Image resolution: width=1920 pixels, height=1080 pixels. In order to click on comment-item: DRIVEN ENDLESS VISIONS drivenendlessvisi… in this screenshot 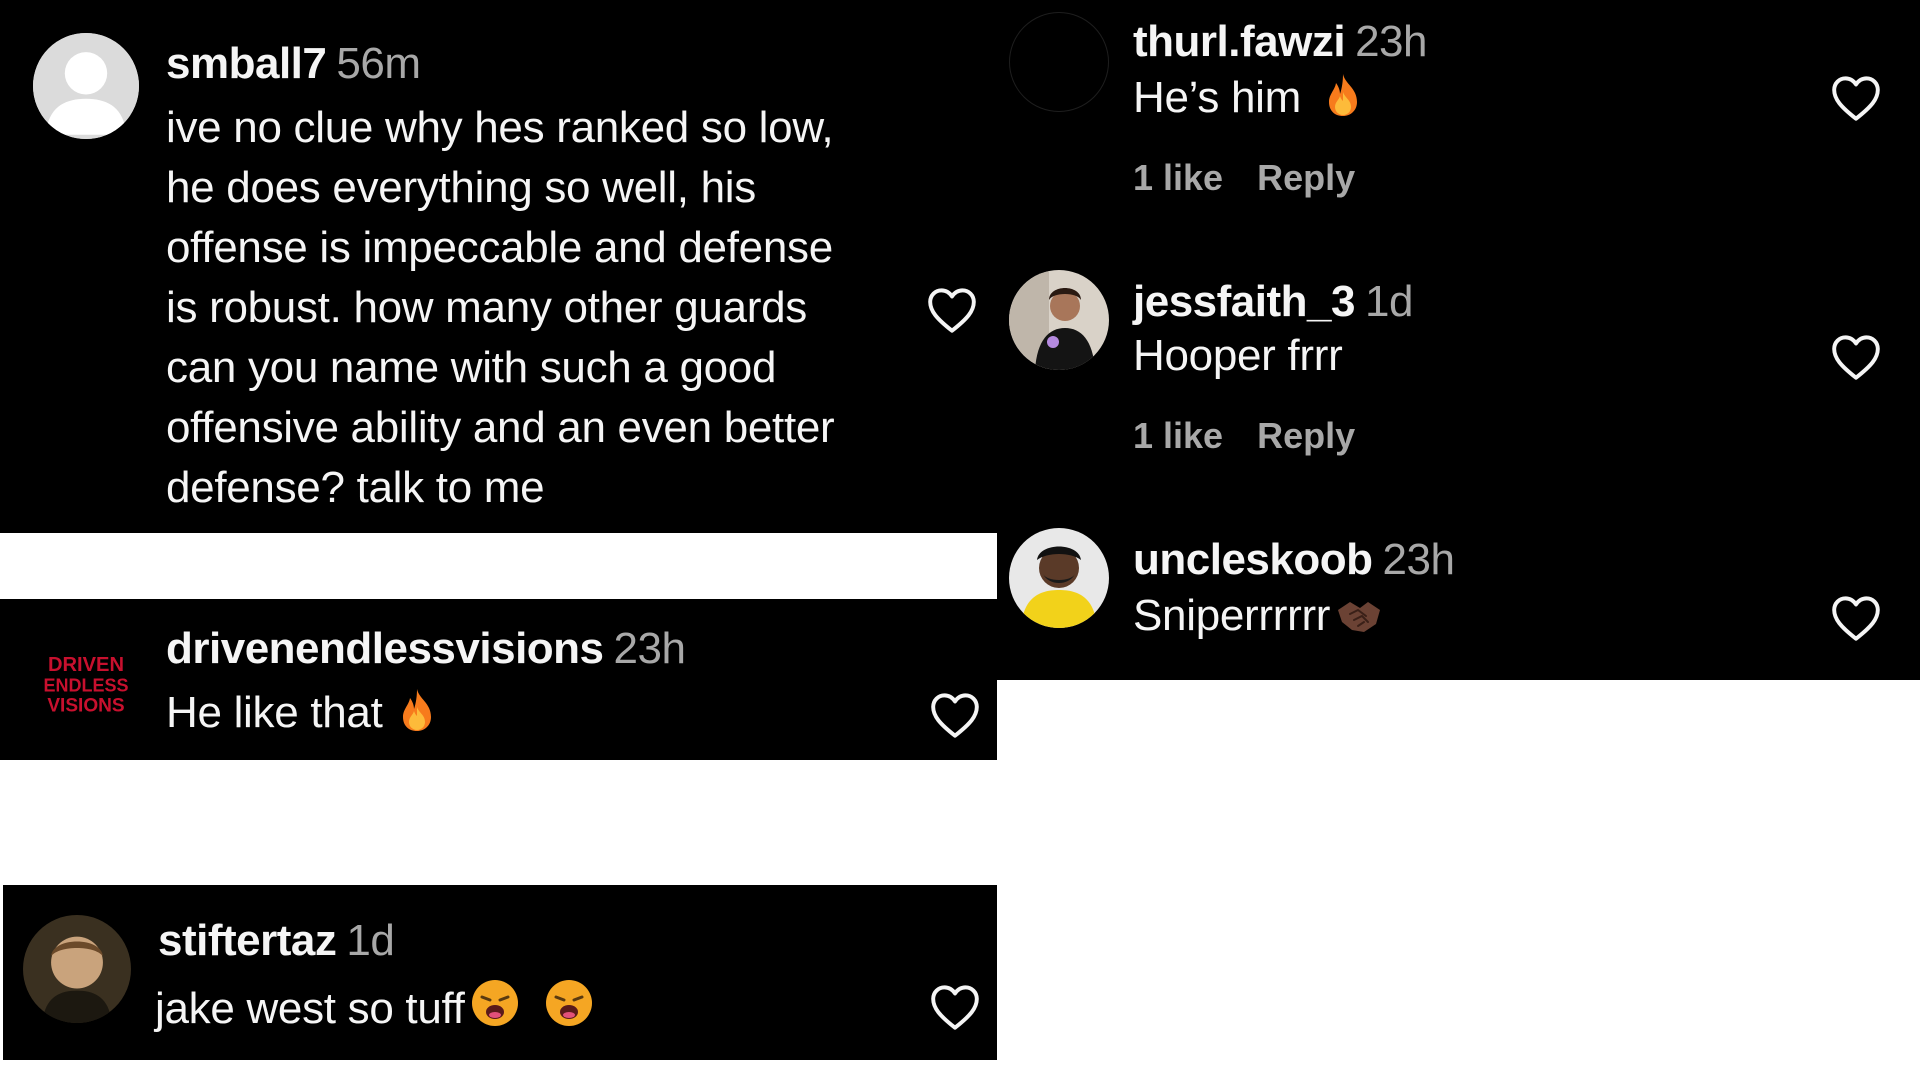, I will do `click(498, 679)`.